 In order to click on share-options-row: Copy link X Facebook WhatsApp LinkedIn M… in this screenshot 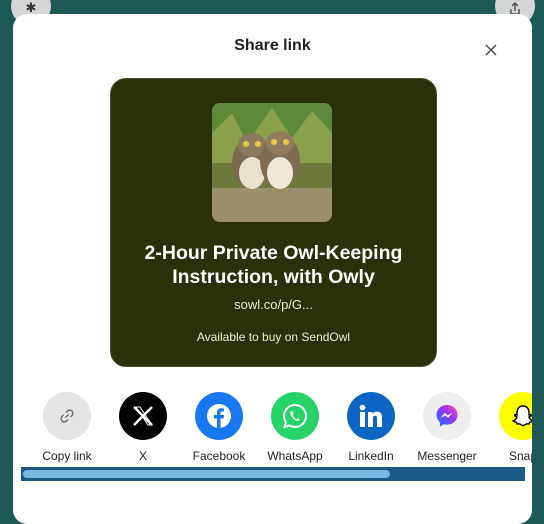, I will do `click(272, 427)`.